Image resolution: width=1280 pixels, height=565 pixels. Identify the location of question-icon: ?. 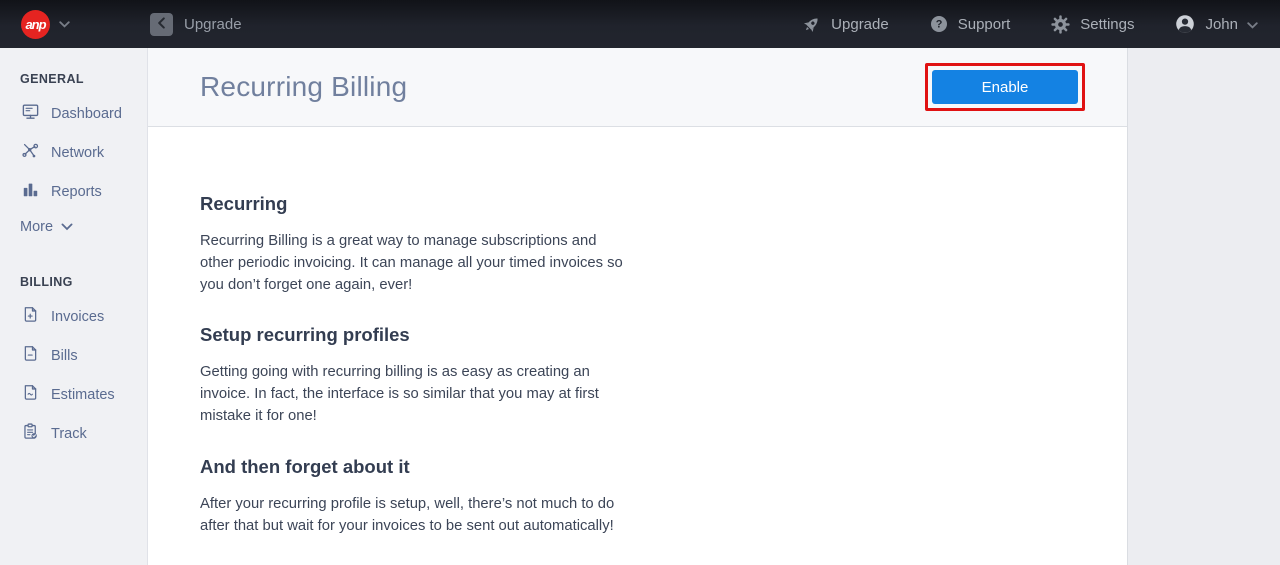
(939, 24).